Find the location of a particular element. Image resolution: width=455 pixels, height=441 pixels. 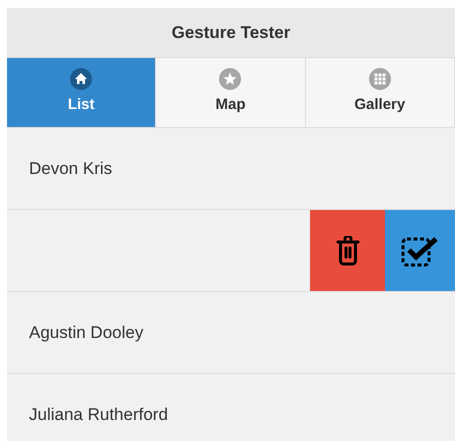

home-icon is located at coordinates (81, 79).